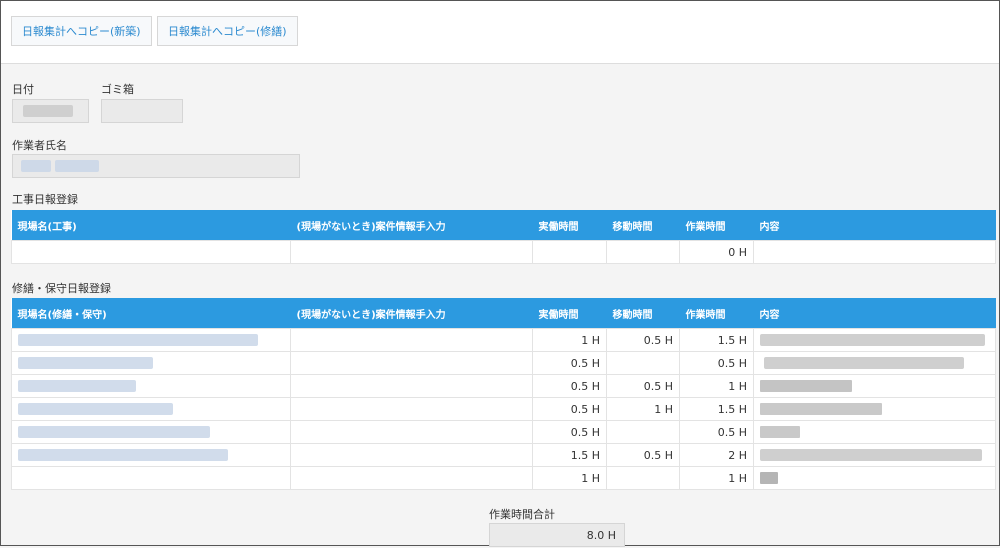  I want to click on work-hours-cell: 1 H, so click(716, 386).